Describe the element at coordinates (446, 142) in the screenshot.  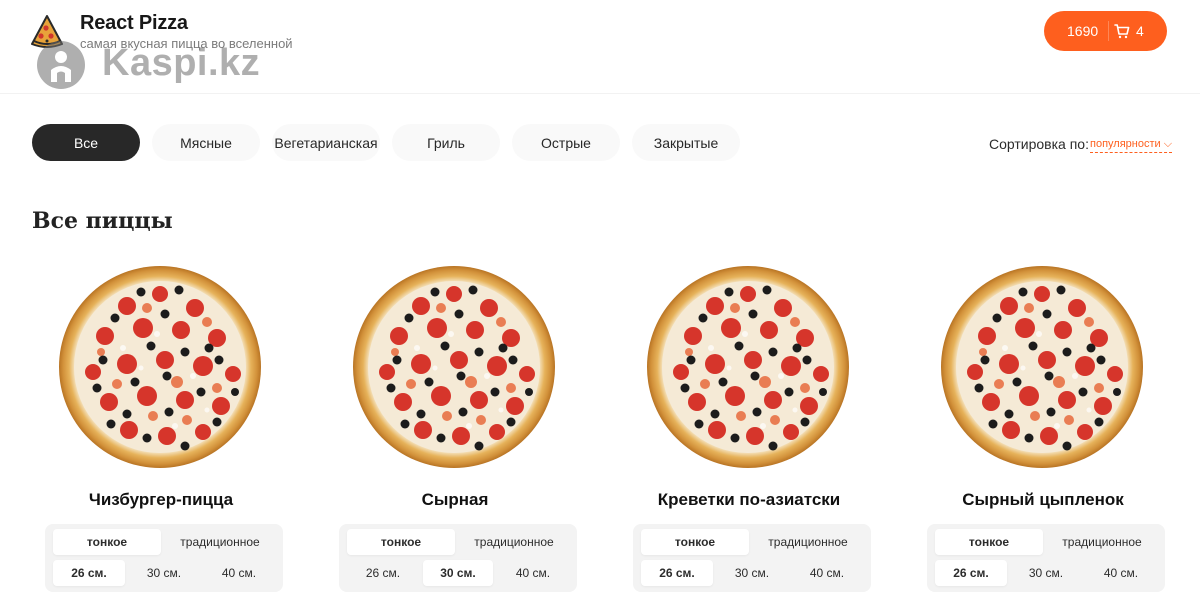
I see `category-grill: Гриль` at that location.